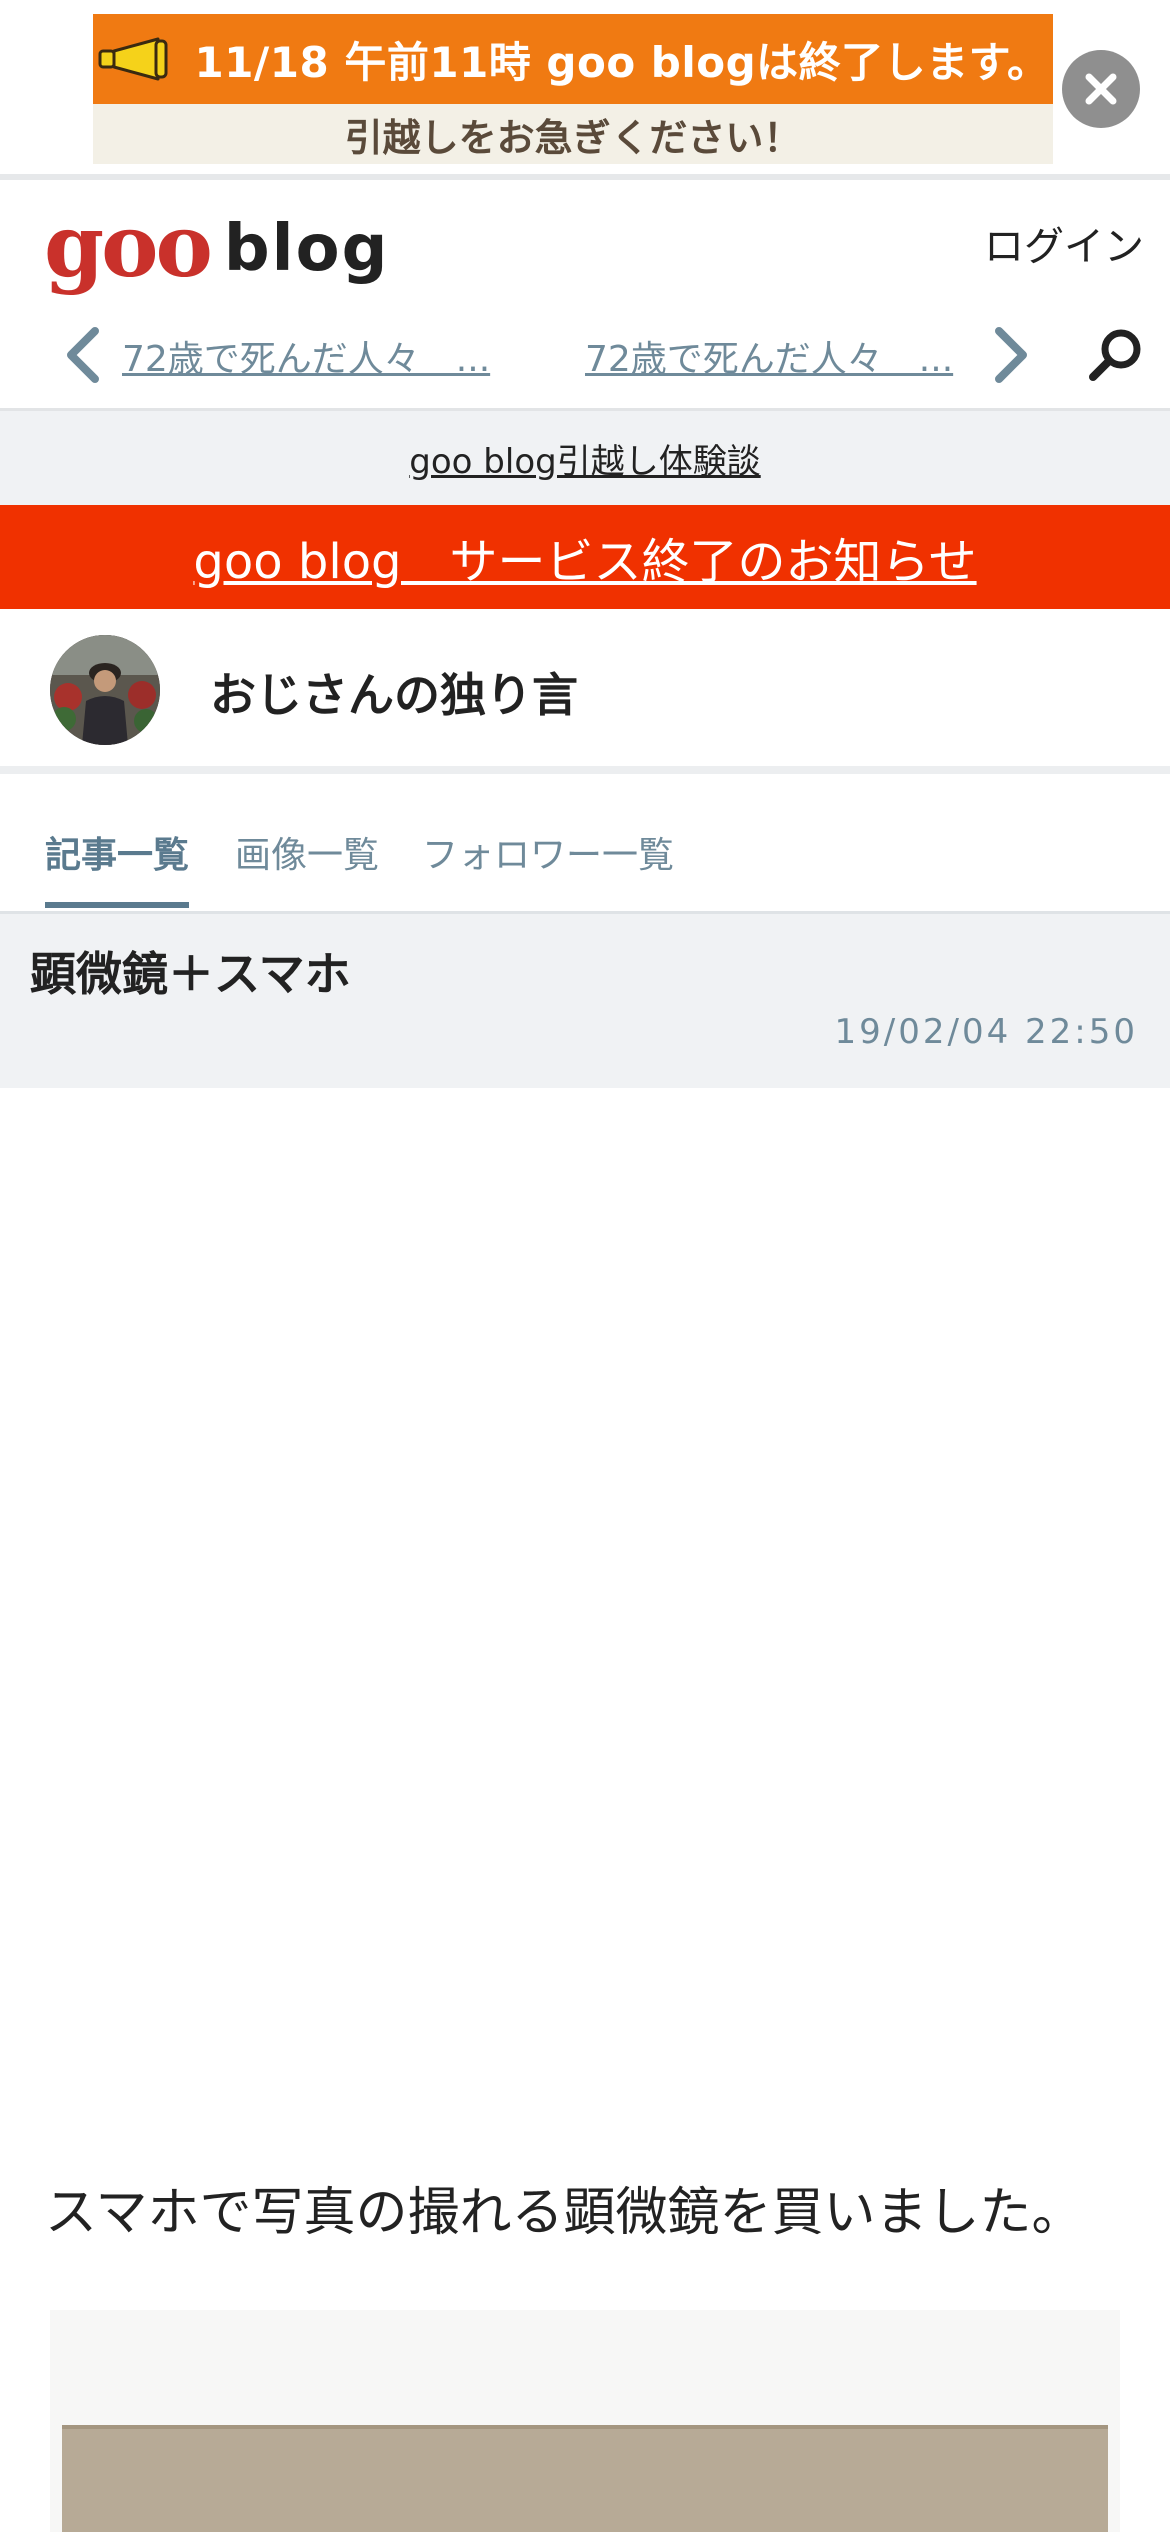 The height and width of the screenshot is (2532, 1170). I want to click on close-icon, so click(1101, 89).